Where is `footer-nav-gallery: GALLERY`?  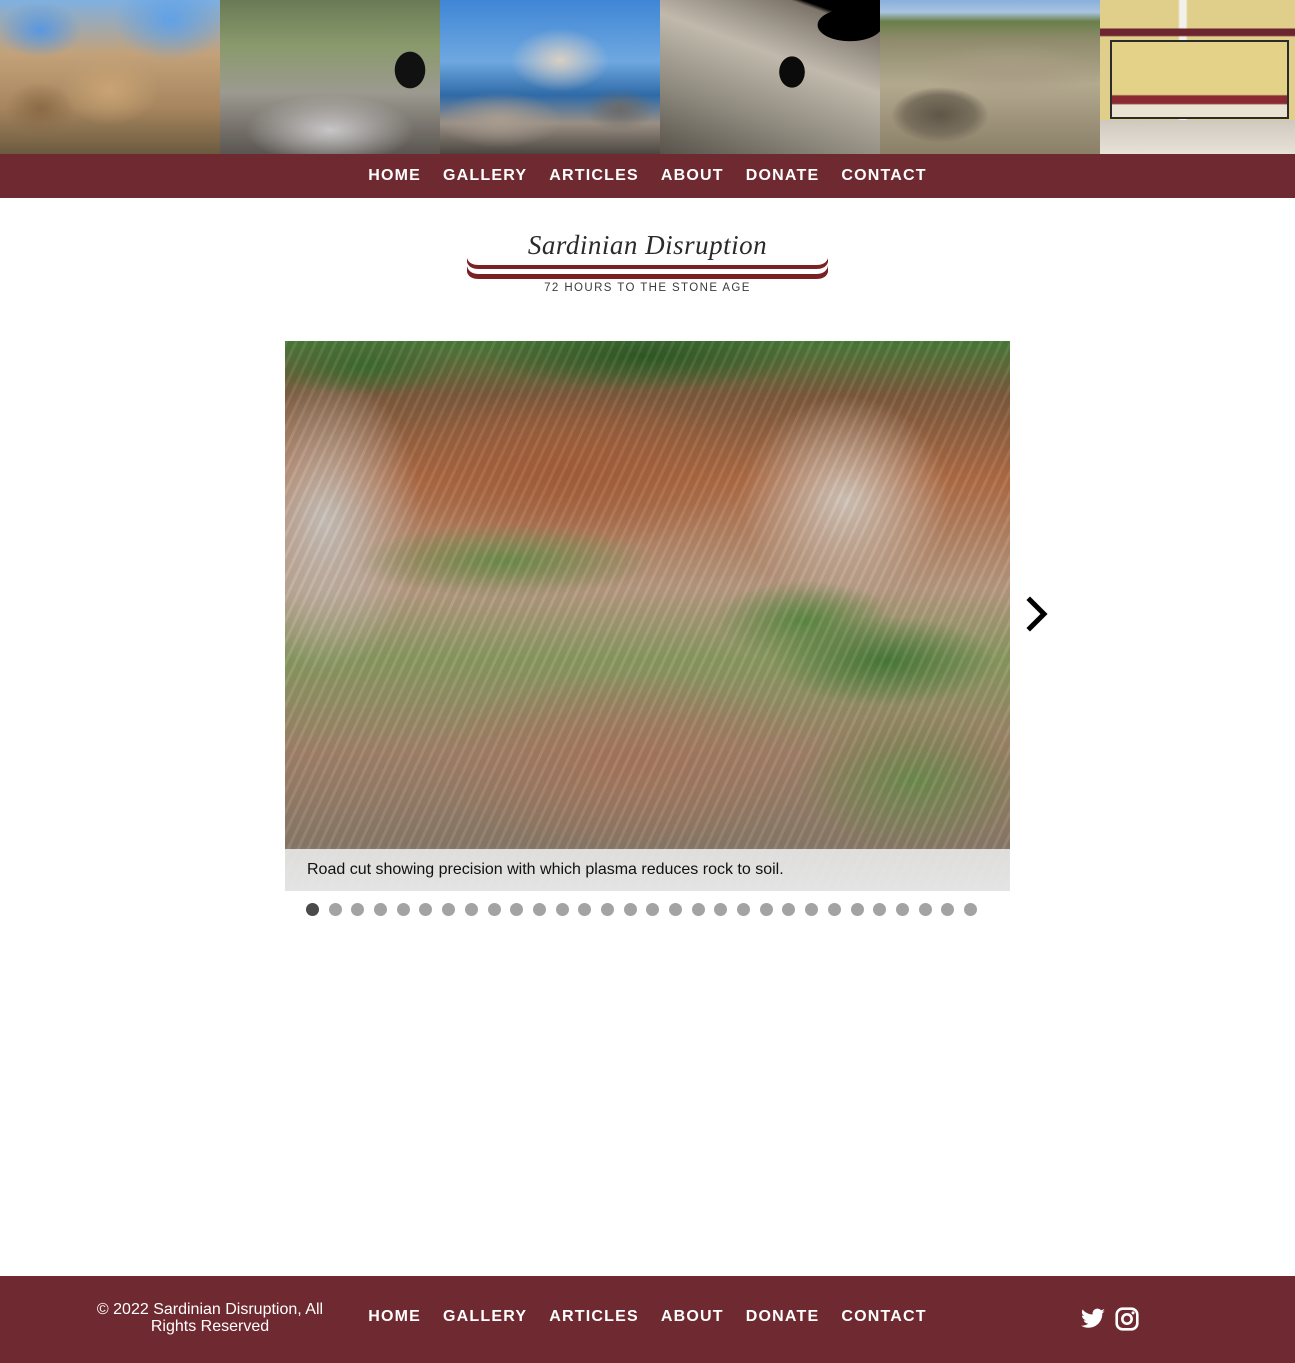 footer-nav-gallery: GALLERY is located at coordinates (485, 1317).